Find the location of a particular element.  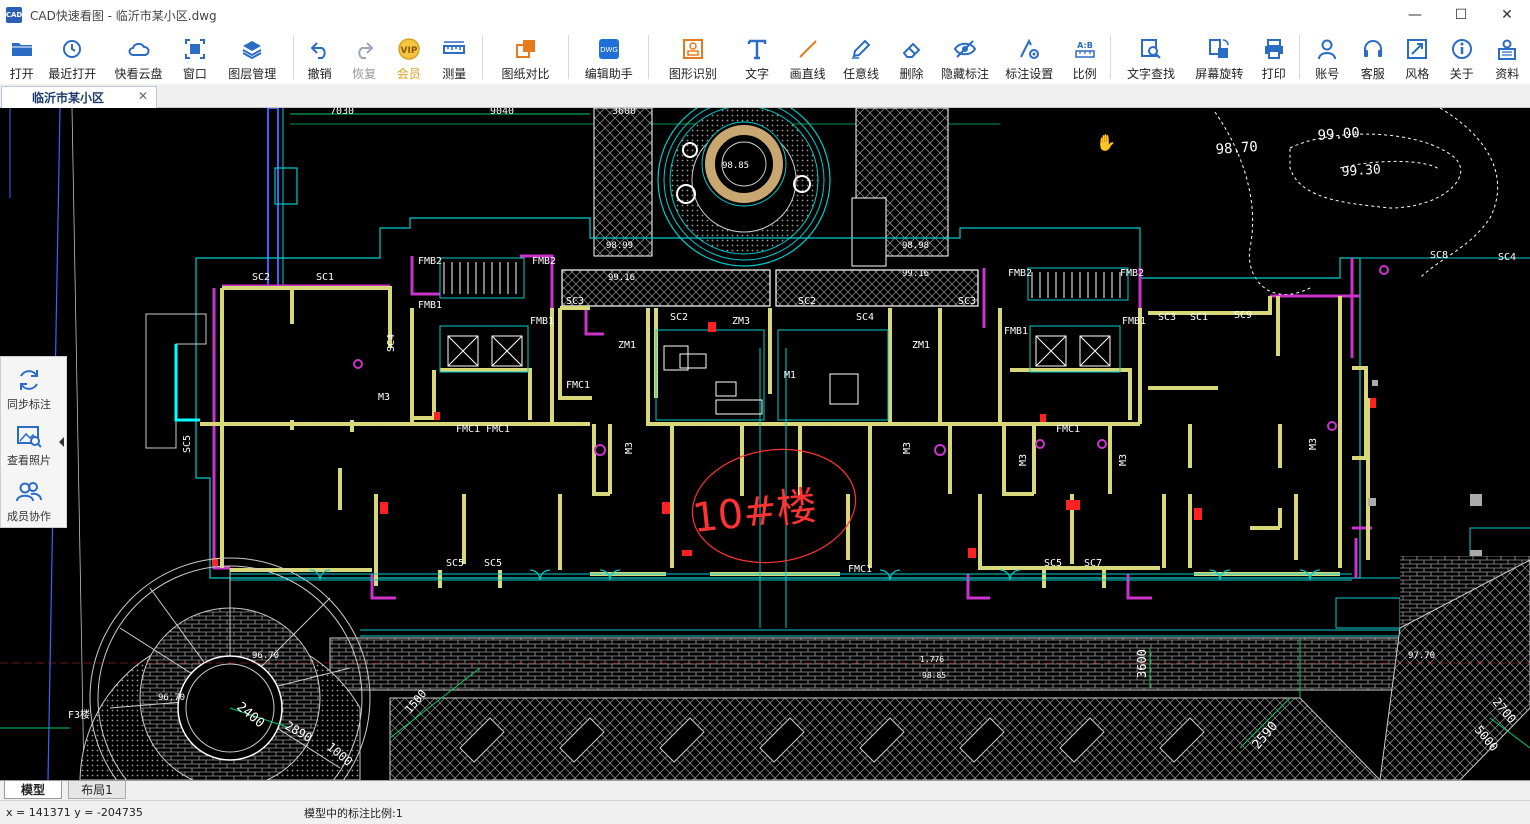

door-code-label: FMC1 is located at coordinates (468, 429).